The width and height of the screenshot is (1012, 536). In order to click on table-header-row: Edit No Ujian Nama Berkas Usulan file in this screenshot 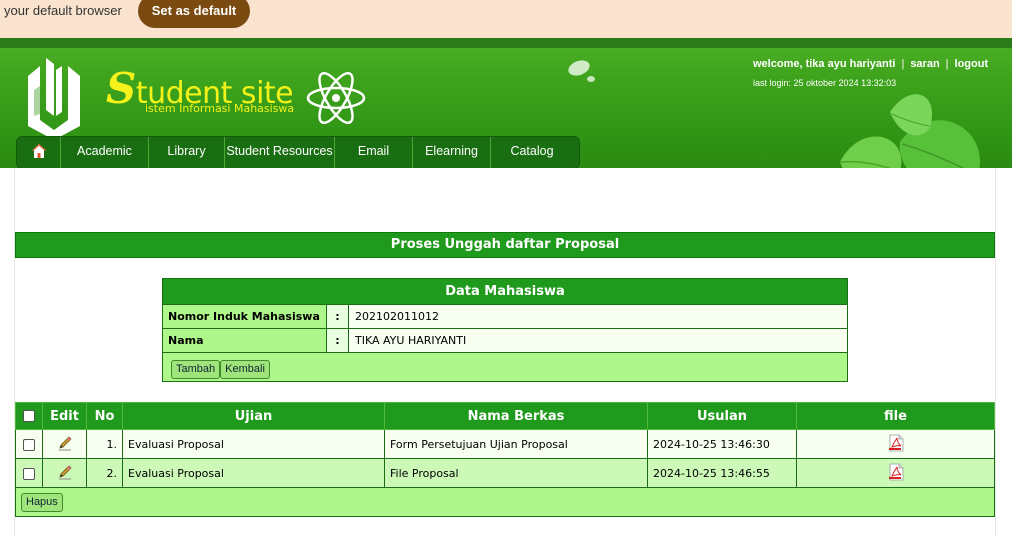, I will do `click(505, 416)`.